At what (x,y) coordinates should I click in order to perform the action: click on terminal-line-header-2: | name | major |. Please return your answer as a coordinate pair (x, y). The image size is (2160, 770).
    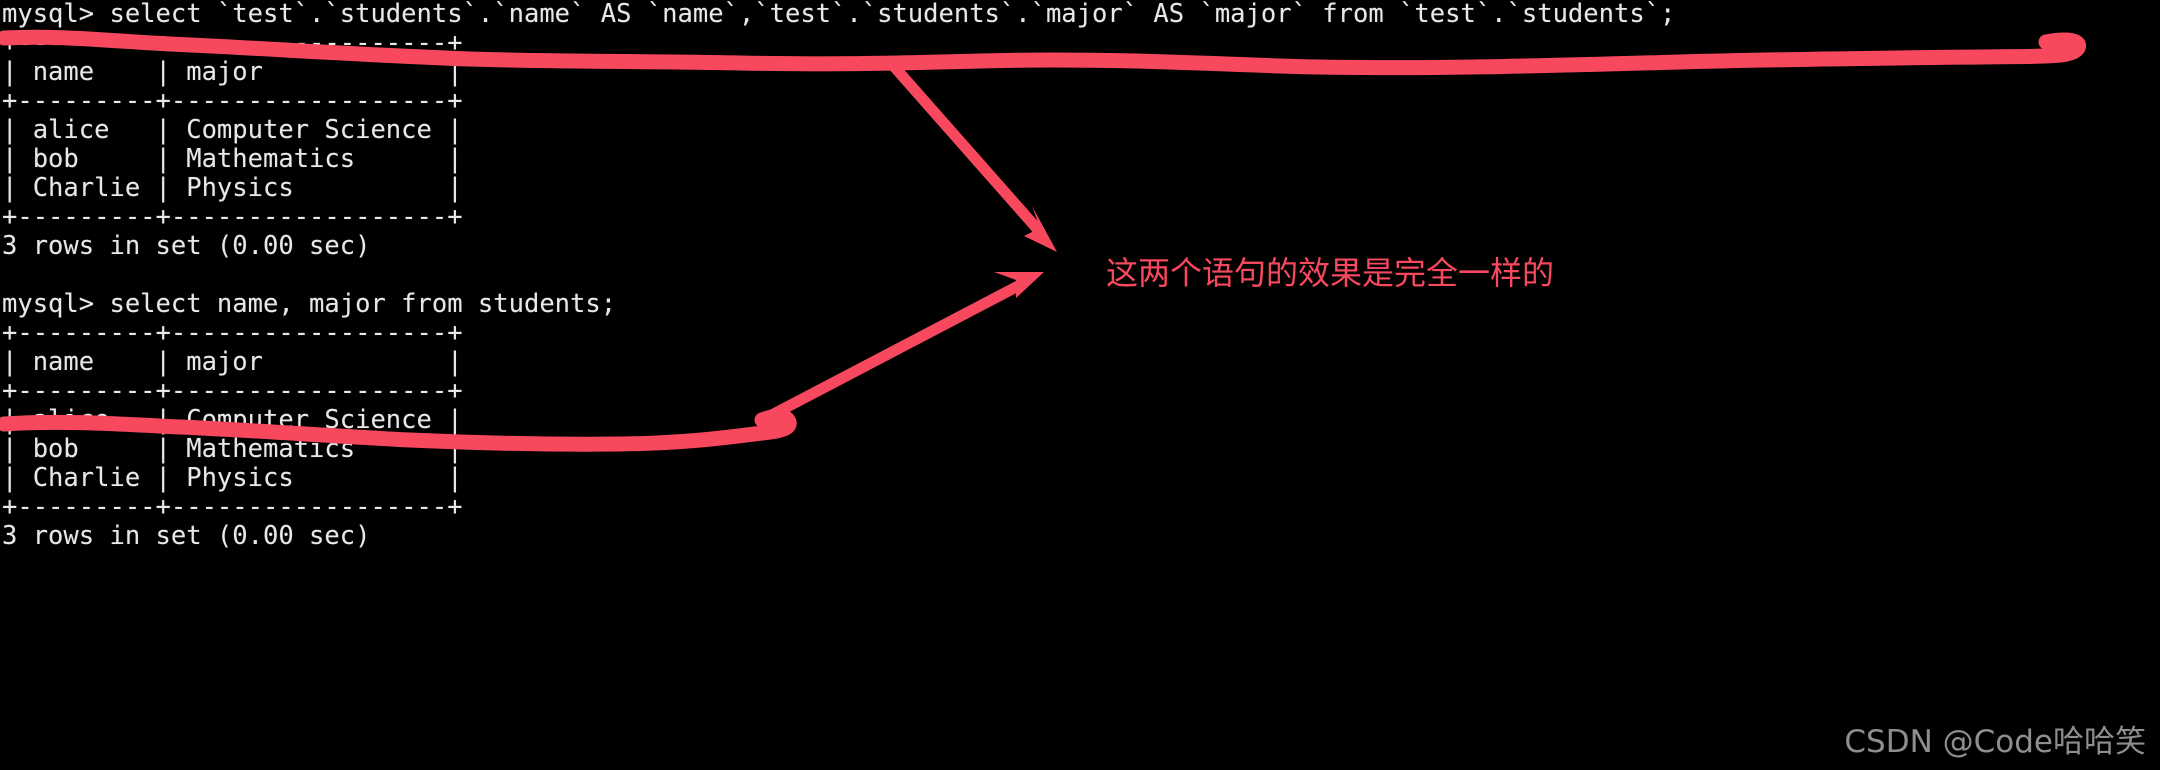
    Looking at the image, I should click on (232, 362).